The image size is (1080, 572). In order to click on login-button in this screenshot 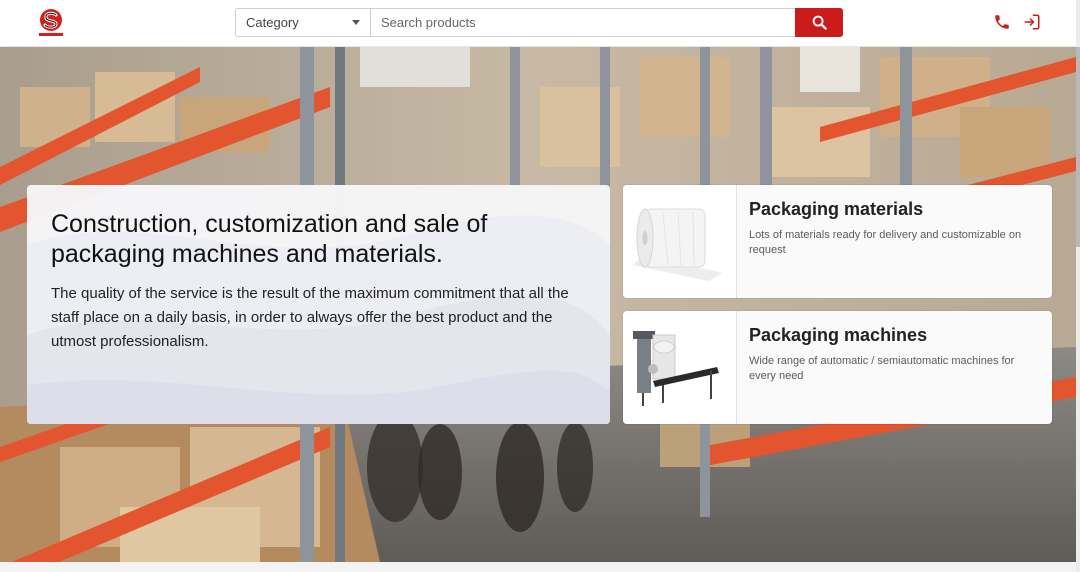, I will do `click(1032, 22)`.